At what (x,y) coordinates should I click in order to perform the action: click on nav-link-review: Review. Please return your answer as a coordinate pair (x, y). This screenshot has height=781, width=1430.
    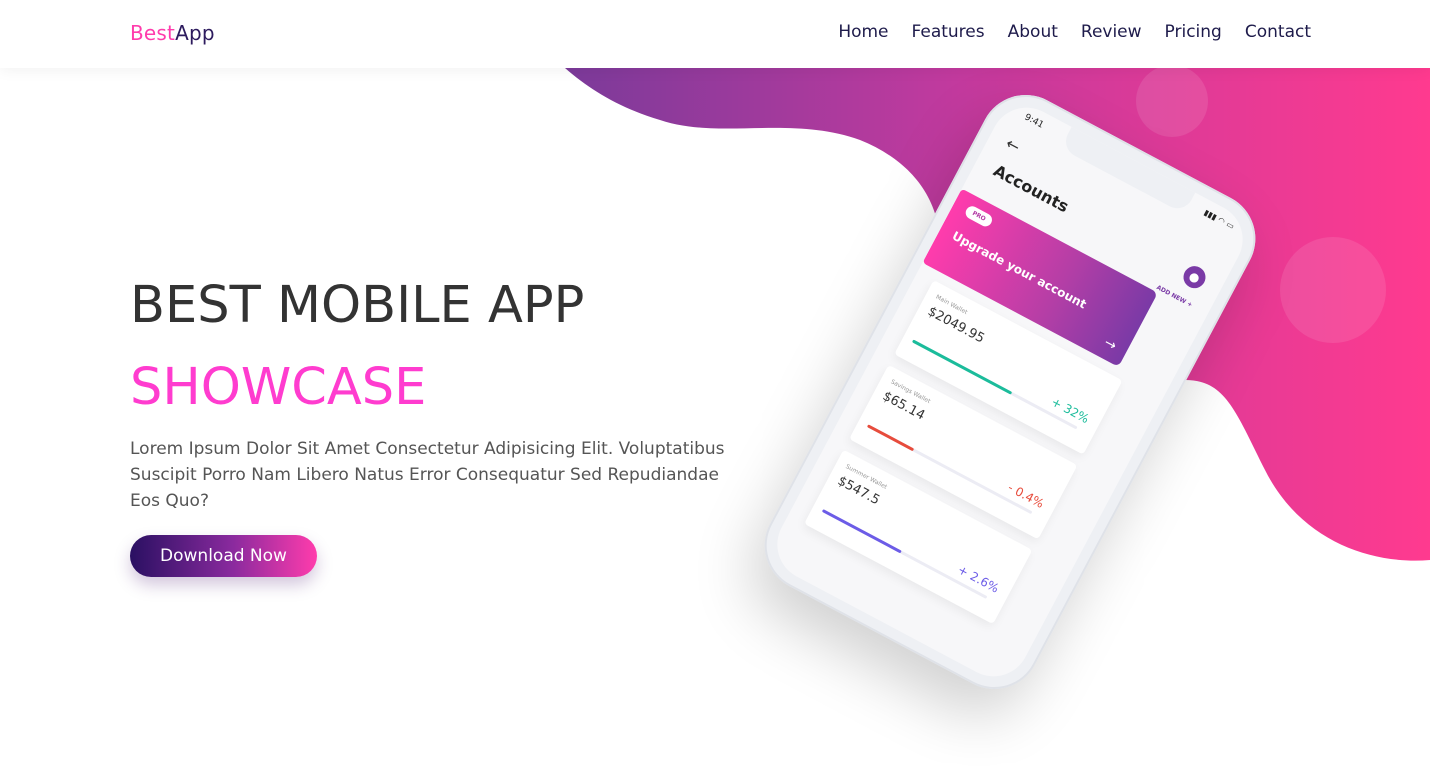
    Looking at the image, I should click on (1111, 32).